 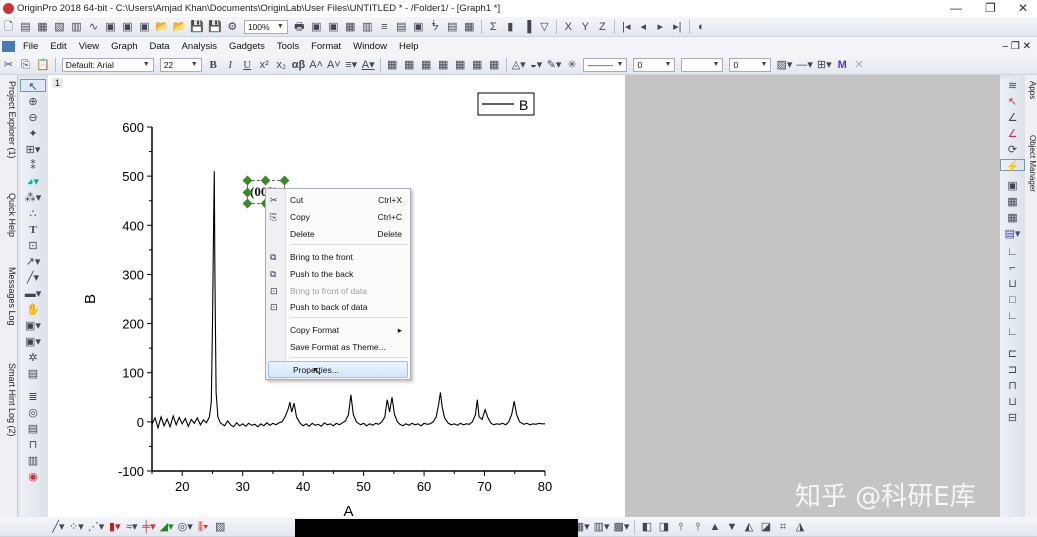 What do you see at coordinates (114, 527) in the screenshot?
I see `column-plot-icon: ▮▾` at bounding box center [114, 527].